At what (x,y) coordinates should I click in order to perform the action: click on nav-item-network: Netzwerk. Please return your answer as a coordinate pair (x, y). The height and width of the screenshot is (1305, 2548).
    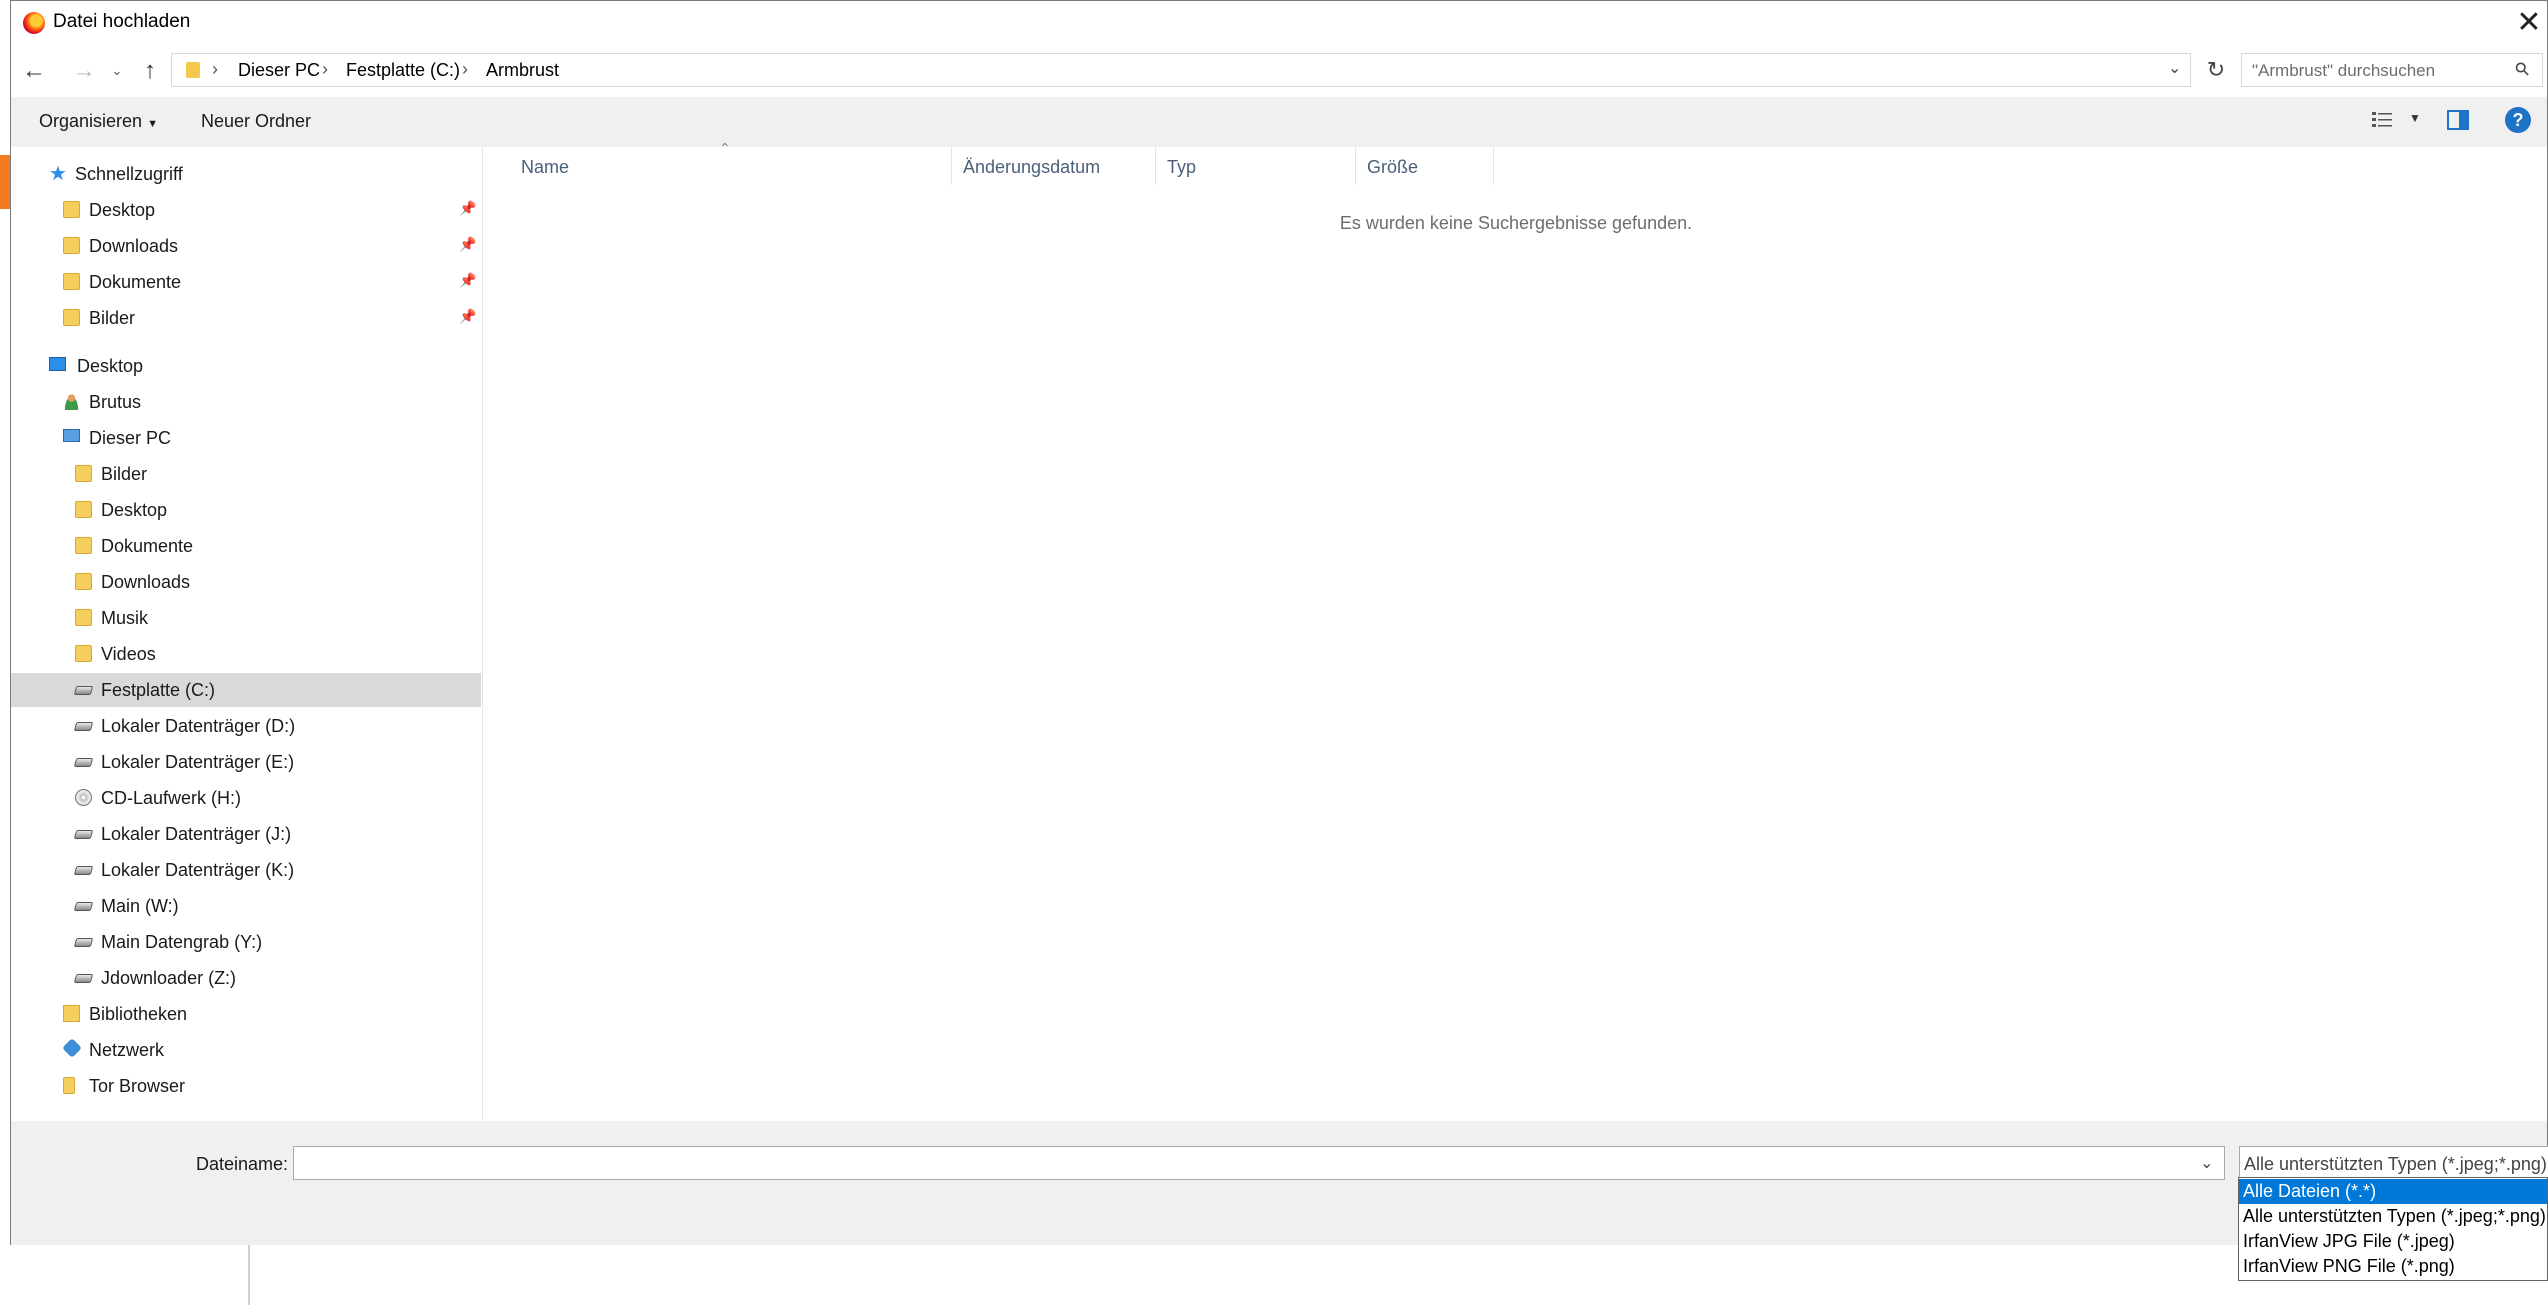
    Looking at the image, I should click on (246, 1050).